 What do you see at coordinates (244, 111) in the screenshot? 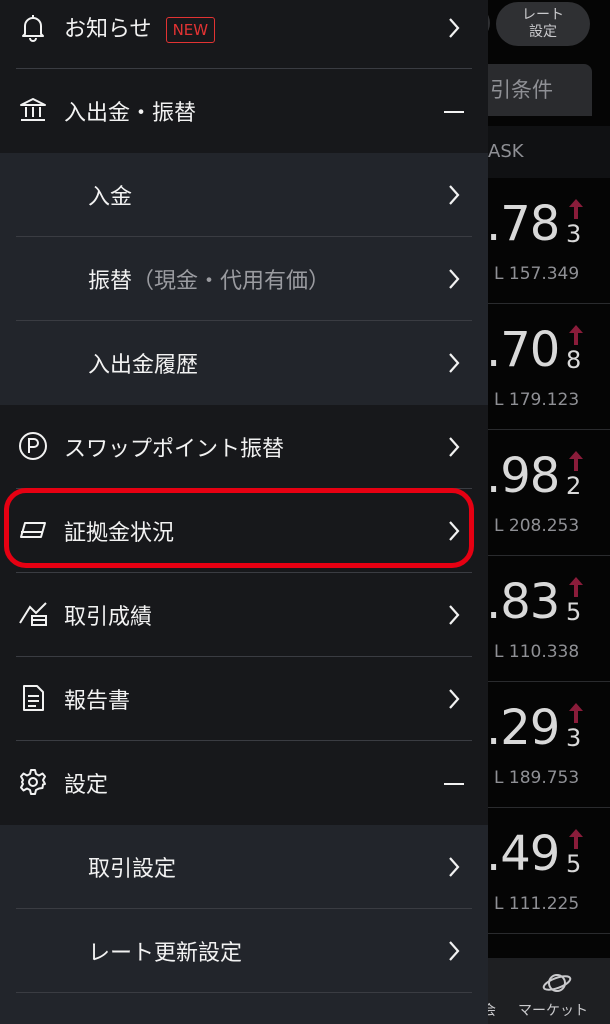
I see `menu-item-deposit-transfer: 入出金・振替` at bounding box center [244, 111].